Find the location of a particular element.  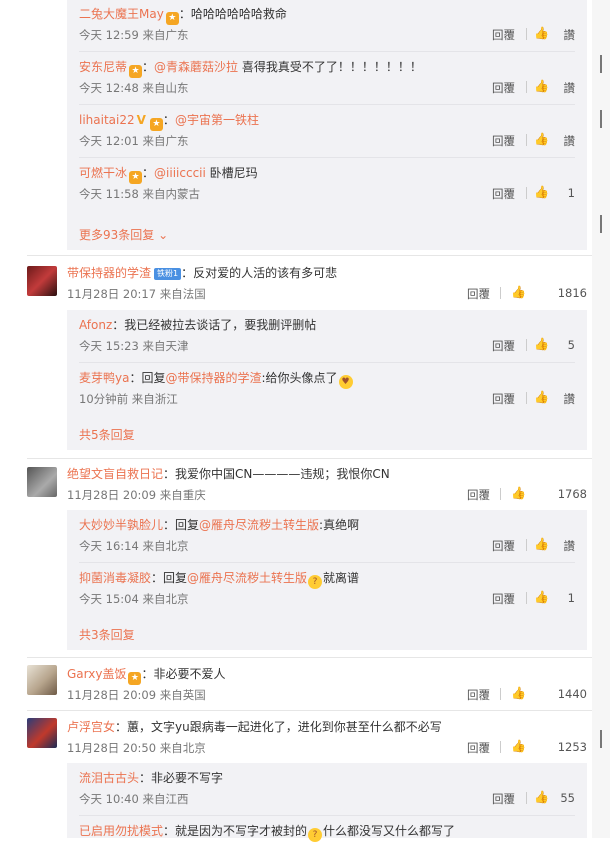

comment-actions: 回覆 👍 1440 is located at coordinates (527, 694).